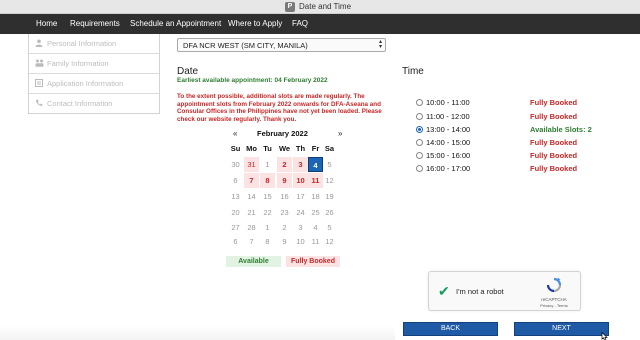 The height and width of the screenshot is (340, 640). Describe the element at coordinates (80, 103) in the screenshot. I see `sidebar-item-label: Contact Information` at that location.